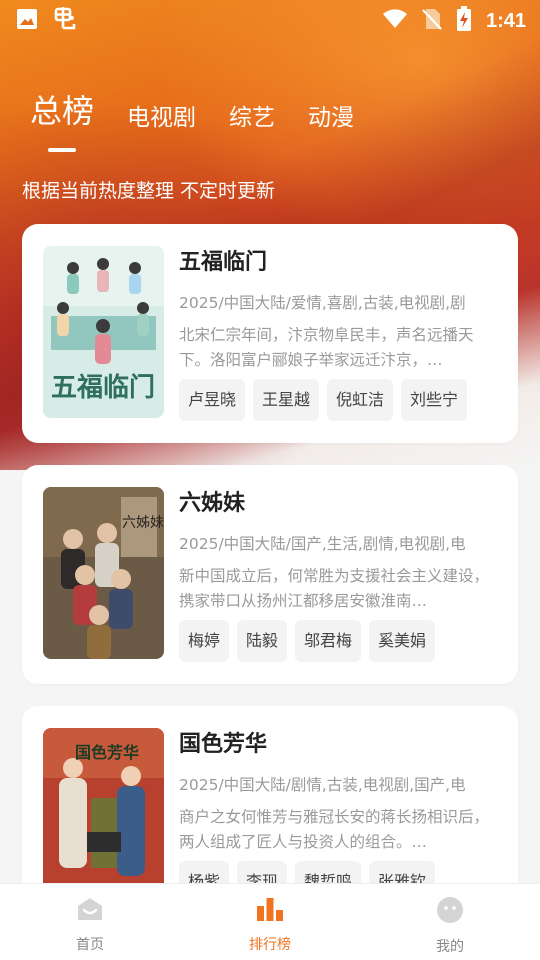 The image size is (540, 960). I want to click on poster-title: 国色芳华, so click(107, 752).